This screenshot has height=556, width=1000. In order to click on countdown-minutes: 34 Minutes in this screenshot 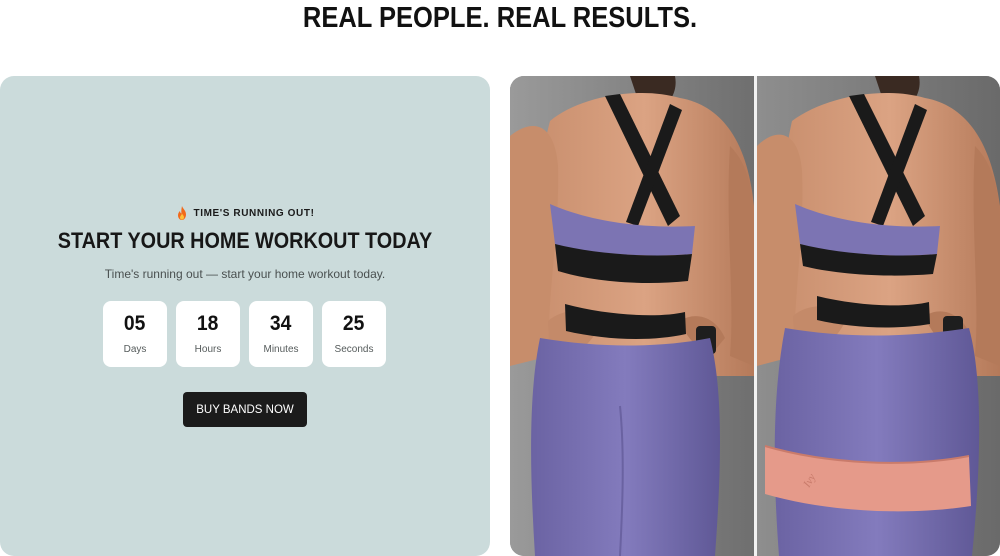, I will do `click(281, 334)`.